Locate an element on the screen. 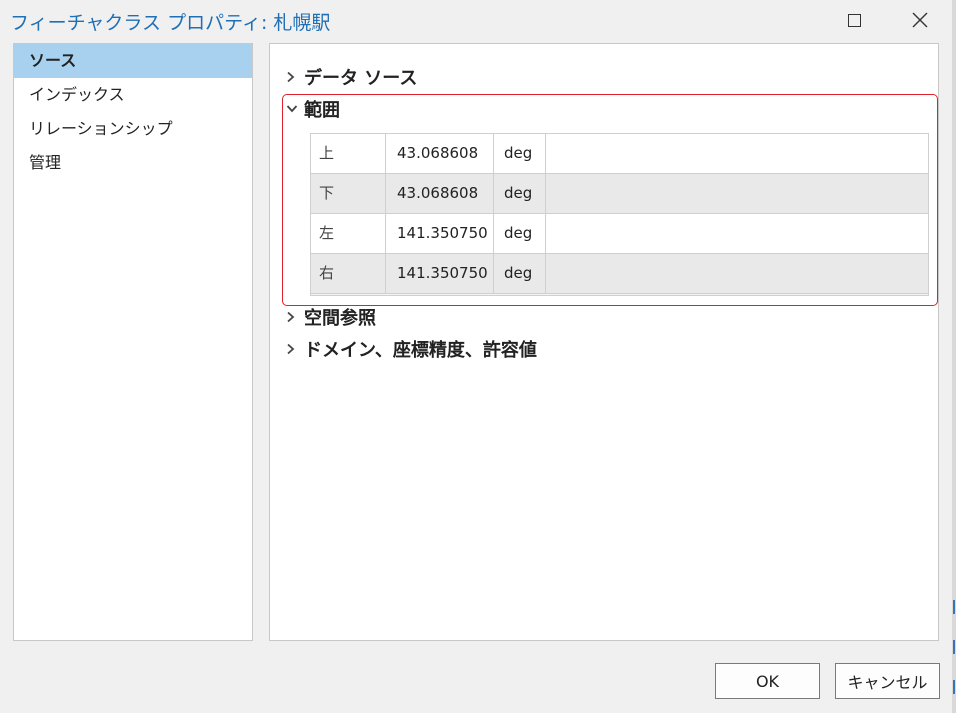 The height and width of the screenshot is (713, 956). section-data-source: データ ソース is located at coordinates (351, 77).